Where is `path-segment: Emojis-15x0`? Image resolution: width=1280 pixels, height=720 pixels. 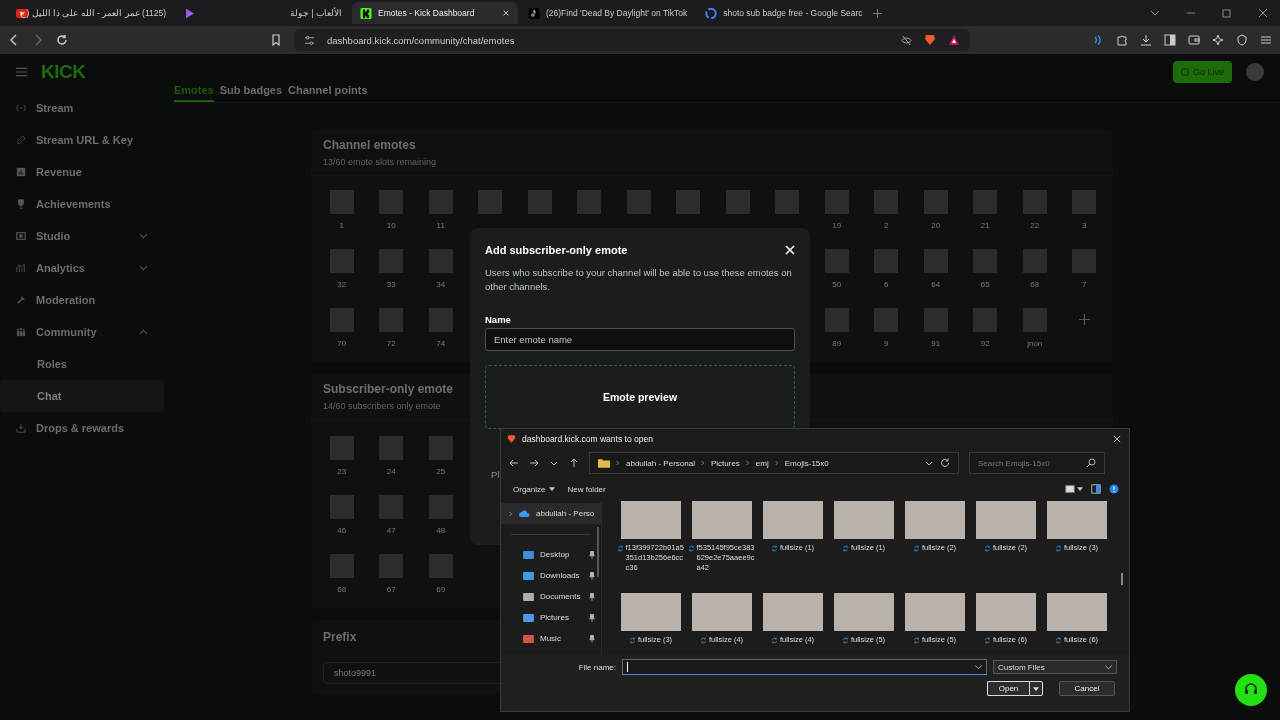 path-segment: Emojis-15x0 is located at coordinates (806, 463).